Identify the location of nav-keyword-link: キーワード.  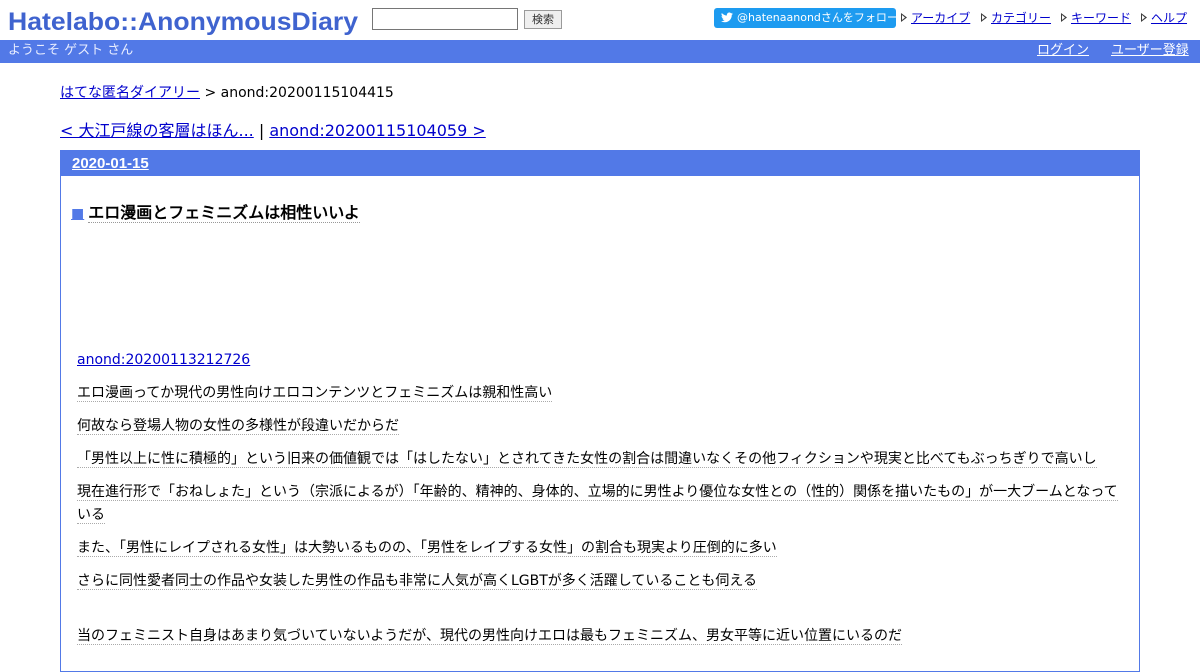
(1101, 18).